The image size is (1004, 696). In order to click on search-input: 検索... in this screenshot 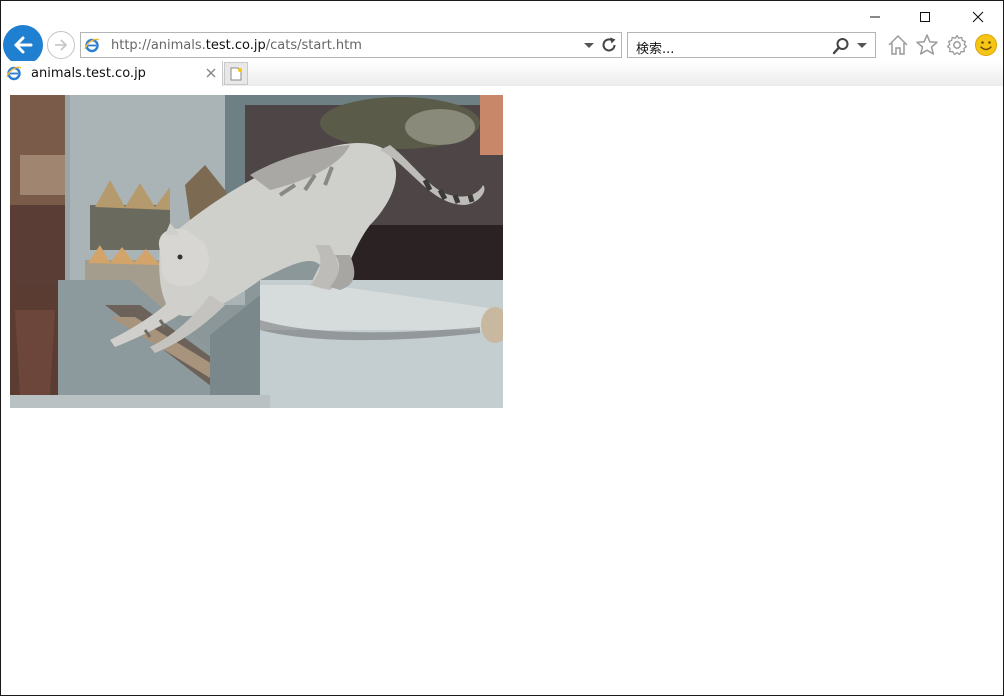, I will do `click(655, 47)`.